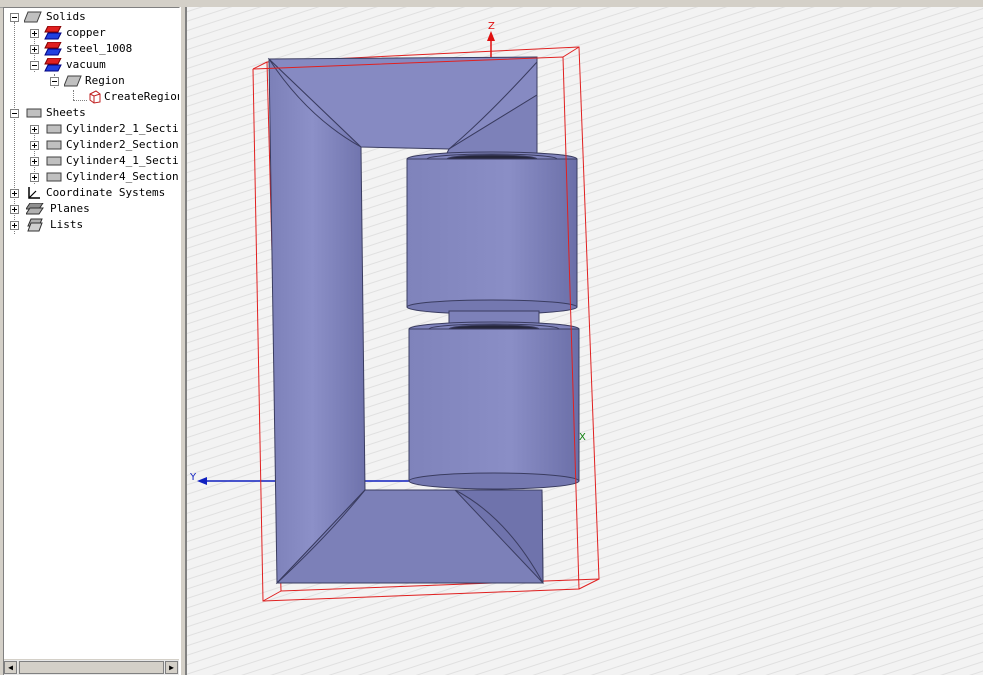  What do you see at coordinates (492, 238) in the screenshot?
I see `upper-coil` at bounding box center [492, 238].